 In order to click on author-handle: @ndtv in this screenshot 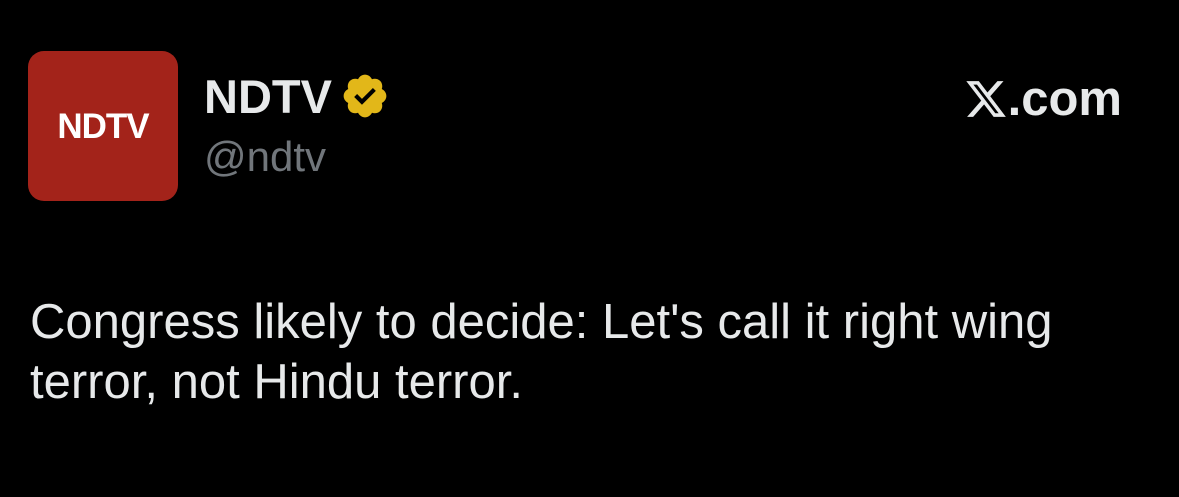, I will do `click(265, 157)`.